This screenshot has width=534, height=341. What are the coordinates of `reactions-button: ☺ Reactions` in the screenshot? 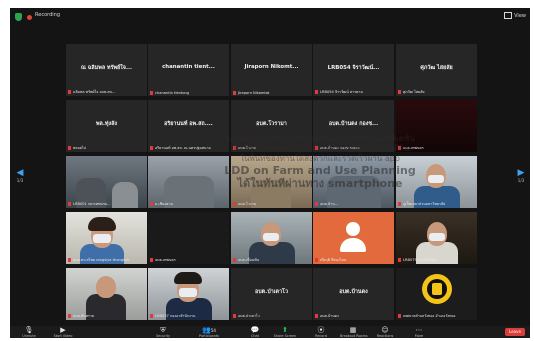 It's located at (385, 332).